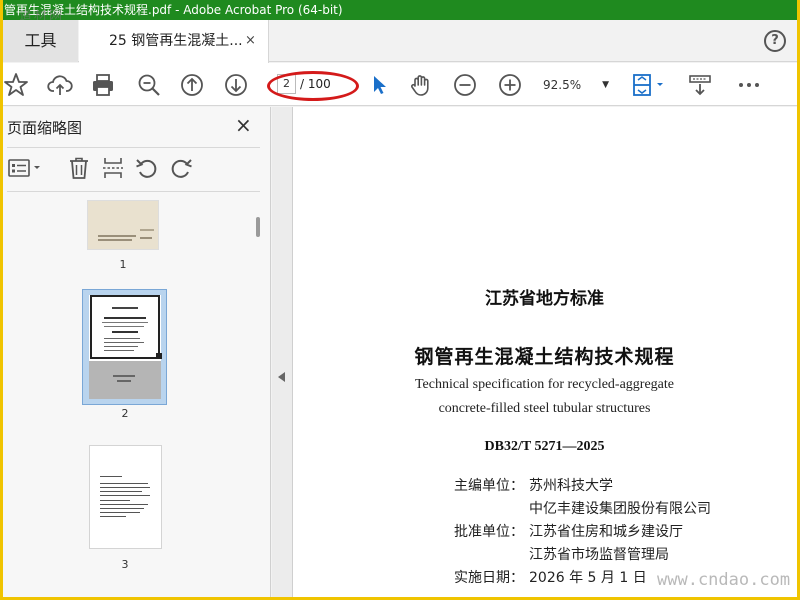 The image size is (800, 600). Describe the element at coordinates (243, 125) in the screenshot. I see `close-panel-icon: ×` at that location.